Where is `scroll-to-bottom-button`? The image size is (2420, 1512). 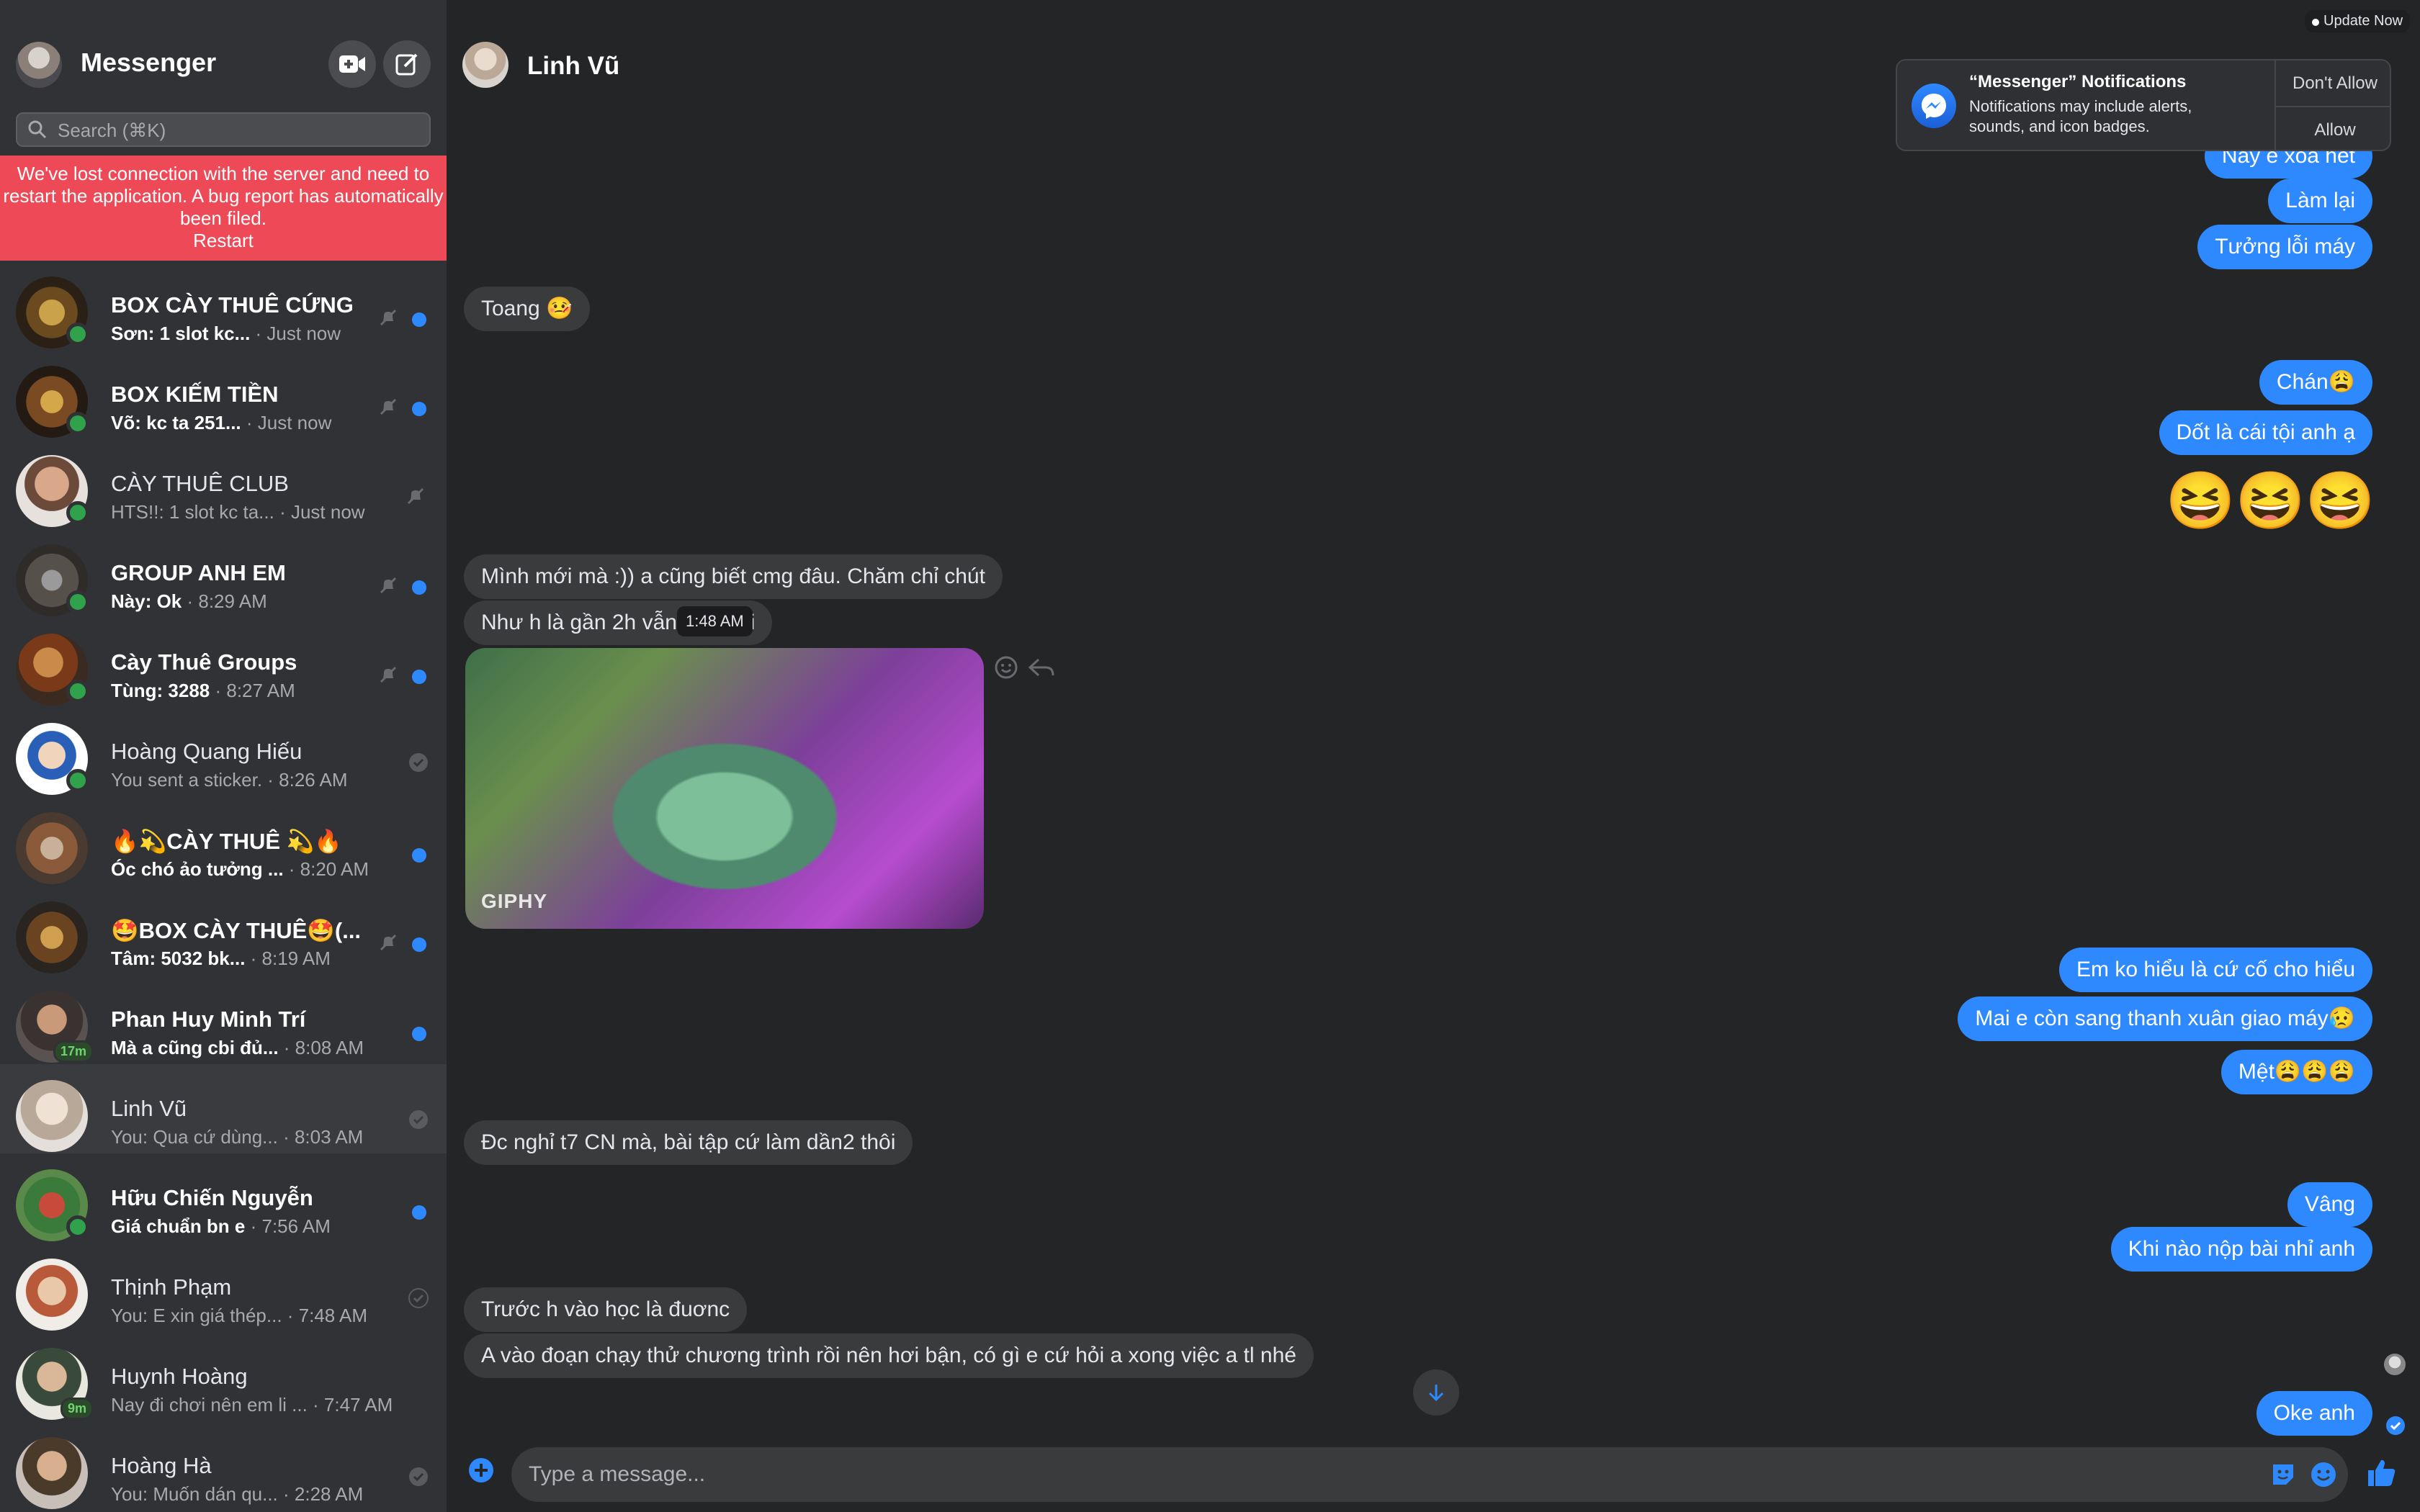
scroll-to-bottom-button is located at coordinates (1436, 1392).